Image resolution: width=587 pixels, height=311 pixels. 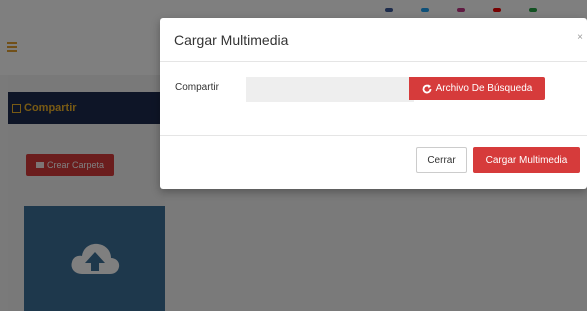 I want to click on file-path-input, so click(x=330, y=89).